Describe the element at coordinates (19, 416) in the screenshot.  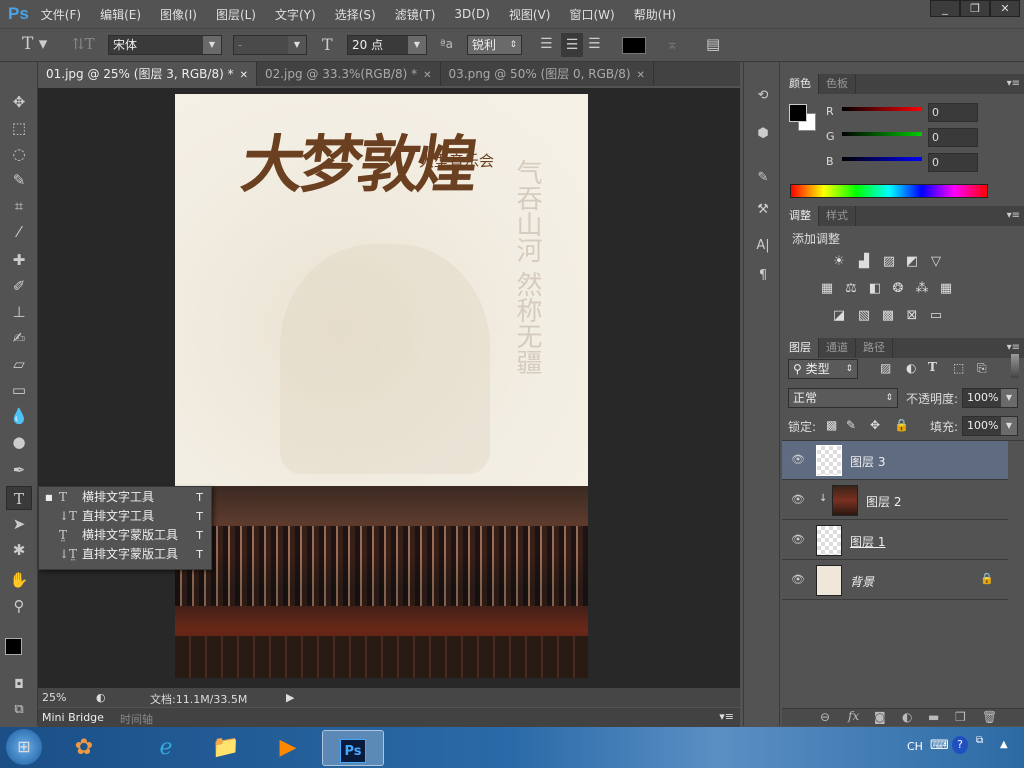
I see `blur-tool-icon: 💧` at that location.